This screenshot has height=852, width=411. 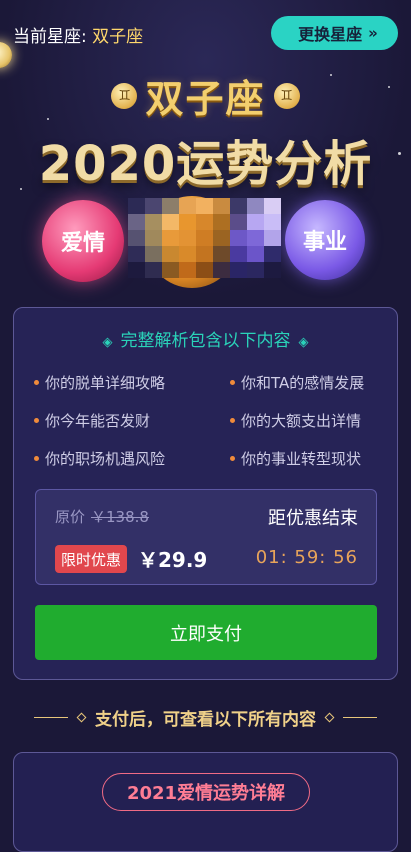 I want to click on love-ball: 爱情, so click(x=83, y=241).